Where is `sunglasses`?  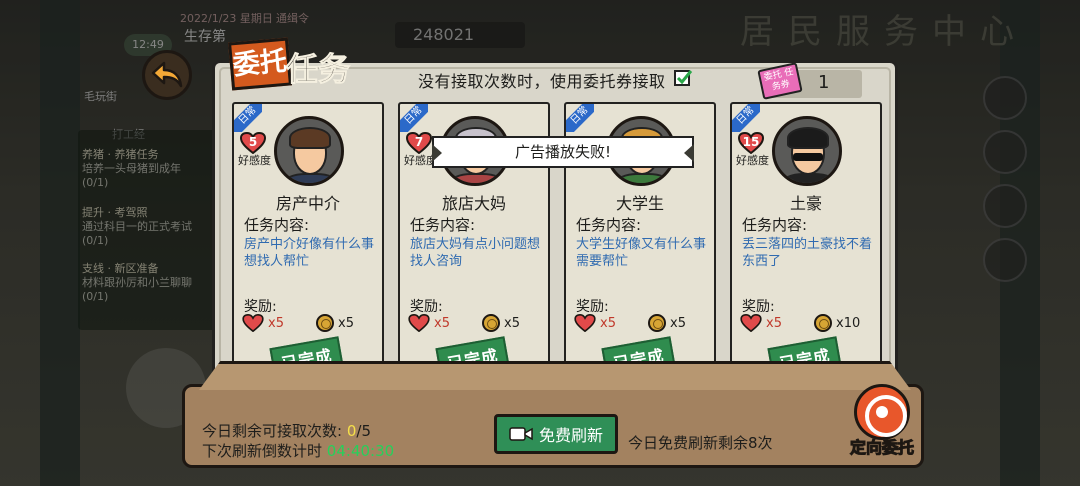
sunglasses is located at coordinates (808, 157).